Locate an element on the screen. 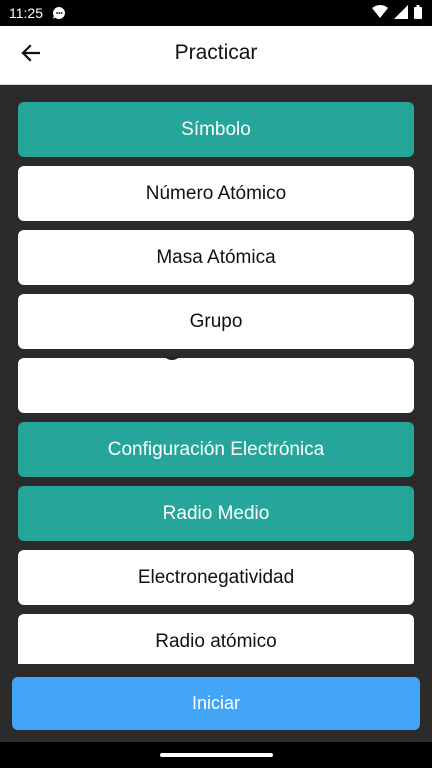  home-indicator is located at coordinates (216, 755).